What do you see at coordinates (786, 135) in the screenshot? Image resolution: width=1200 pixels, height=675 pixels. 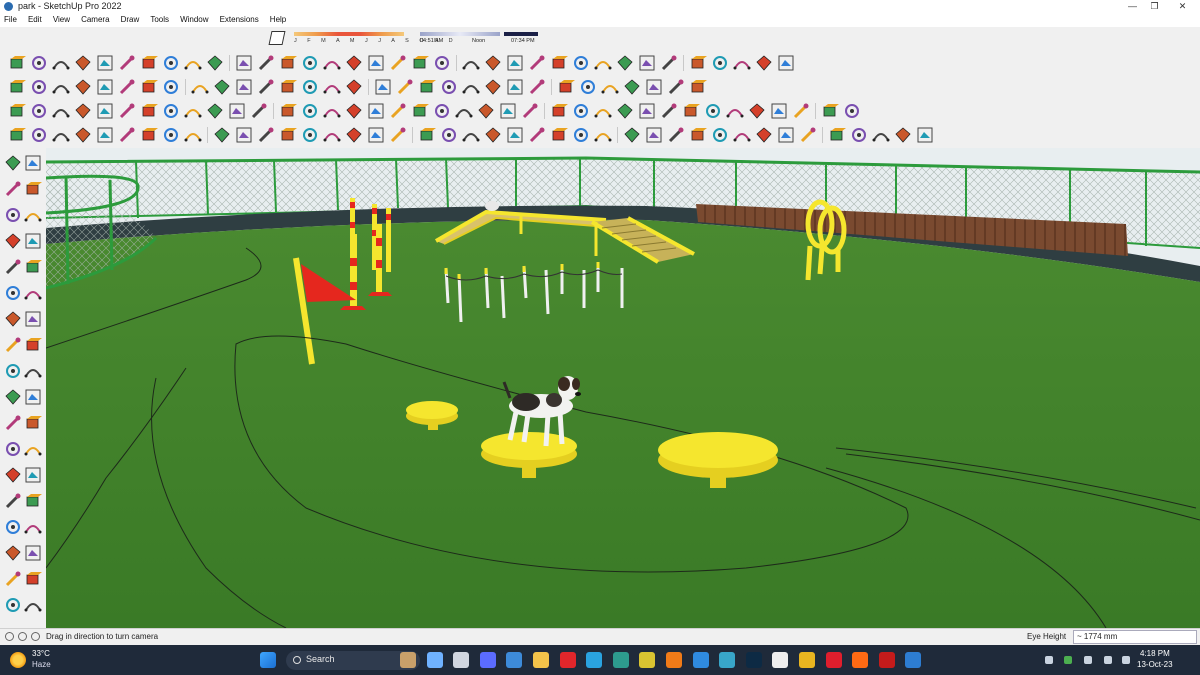 I see `hurdle-icon` at bounding box center [786, 135].